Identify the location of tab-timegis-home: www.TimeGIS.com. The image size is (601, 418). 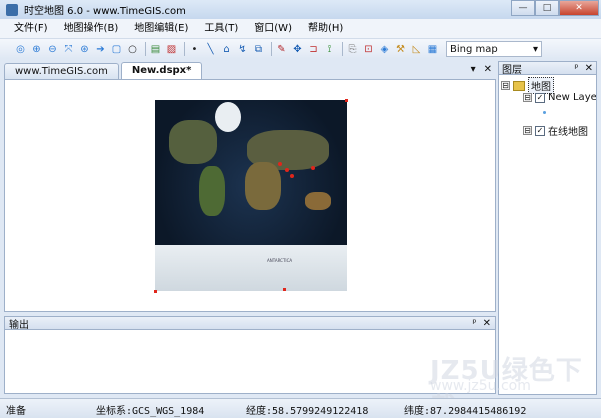
(61, 71).